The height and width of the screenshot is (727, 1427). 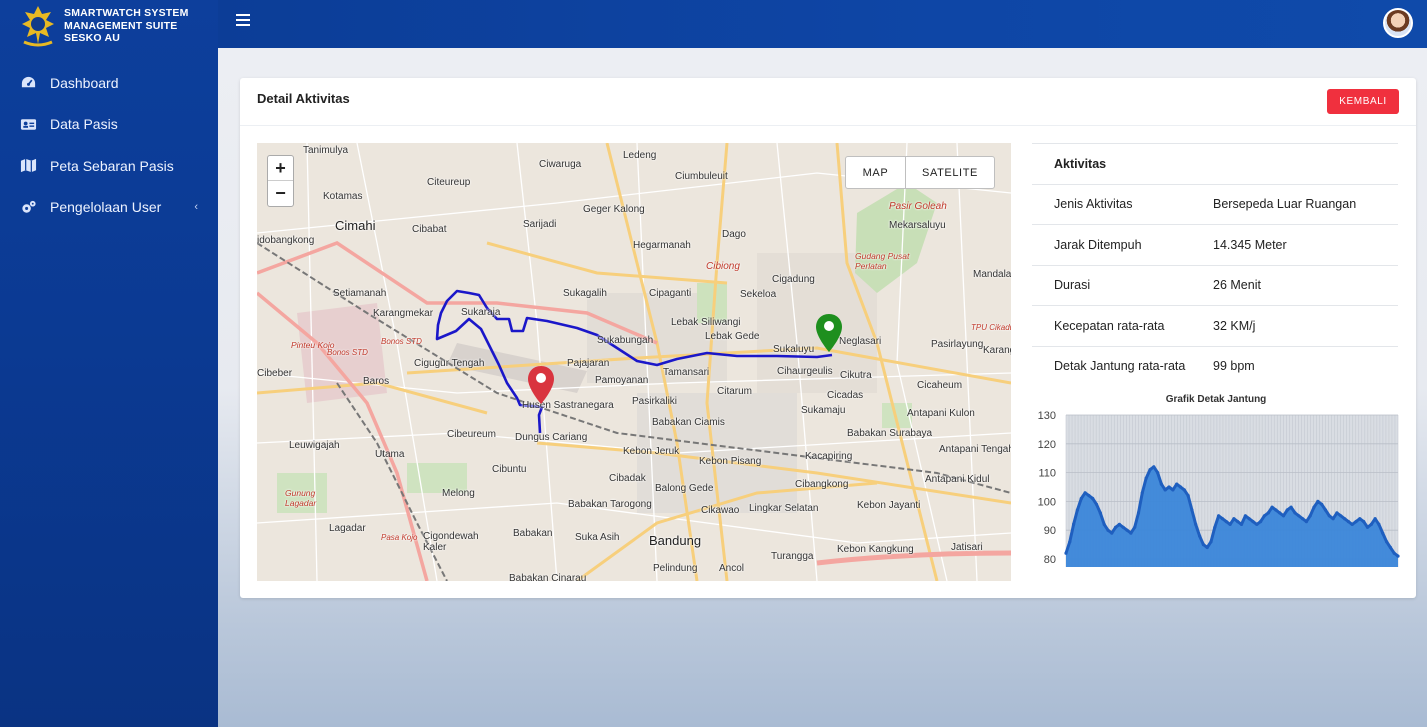 I want to click on map-label: Kebon Pisang, so click(x=730, y=461).